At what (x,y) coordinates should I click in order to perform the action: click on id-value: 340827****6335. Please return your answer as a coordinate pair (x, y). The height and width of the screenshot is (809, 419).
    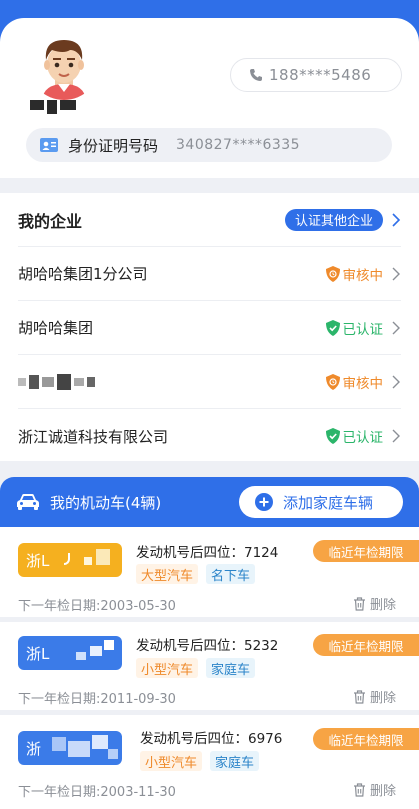
    Looking at the image, I should click on (238, 145).